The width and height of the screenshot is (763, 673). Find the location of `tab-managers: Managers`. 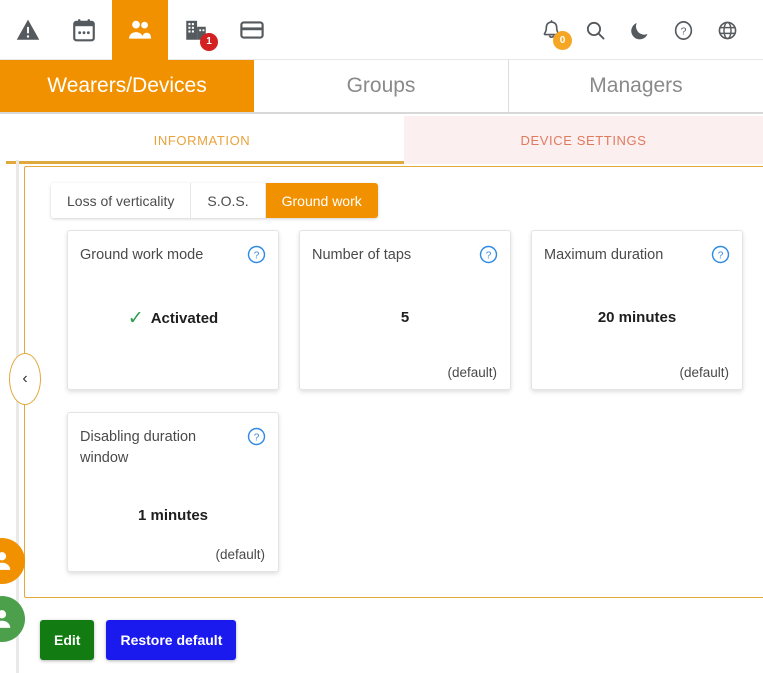

tab-managers: Managers is located at coordinates (636, 86).